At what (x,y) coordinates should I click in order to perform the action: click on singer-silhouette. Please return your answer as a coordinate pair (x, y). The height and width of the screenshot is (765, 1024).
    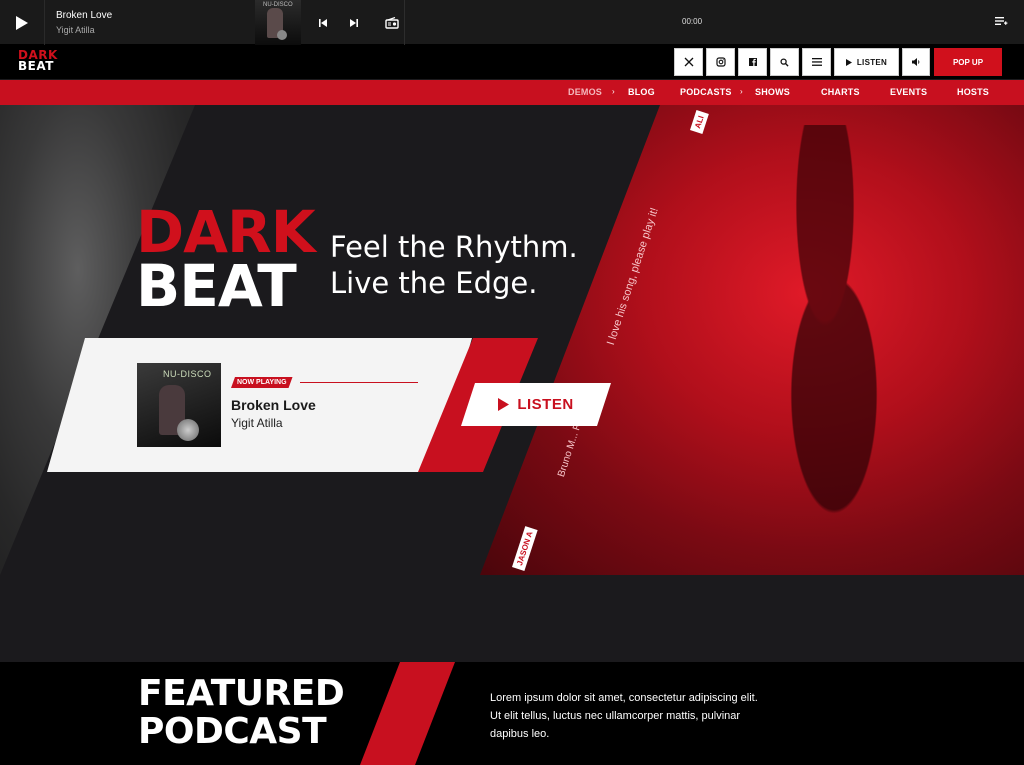
    Looking at the image, I should click on (825, 350).